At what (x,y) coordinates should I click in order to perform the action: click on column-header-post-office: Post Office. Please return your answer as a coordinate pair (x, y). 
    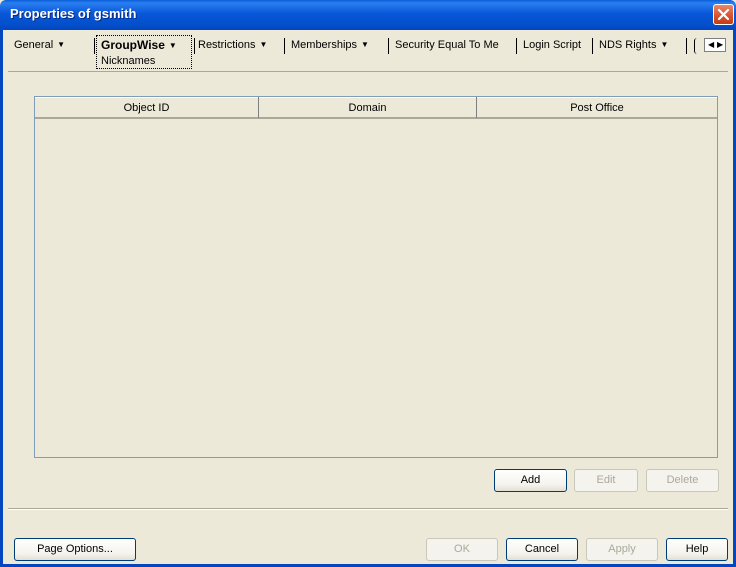
    Looking at the image, I should click on (597, 108).